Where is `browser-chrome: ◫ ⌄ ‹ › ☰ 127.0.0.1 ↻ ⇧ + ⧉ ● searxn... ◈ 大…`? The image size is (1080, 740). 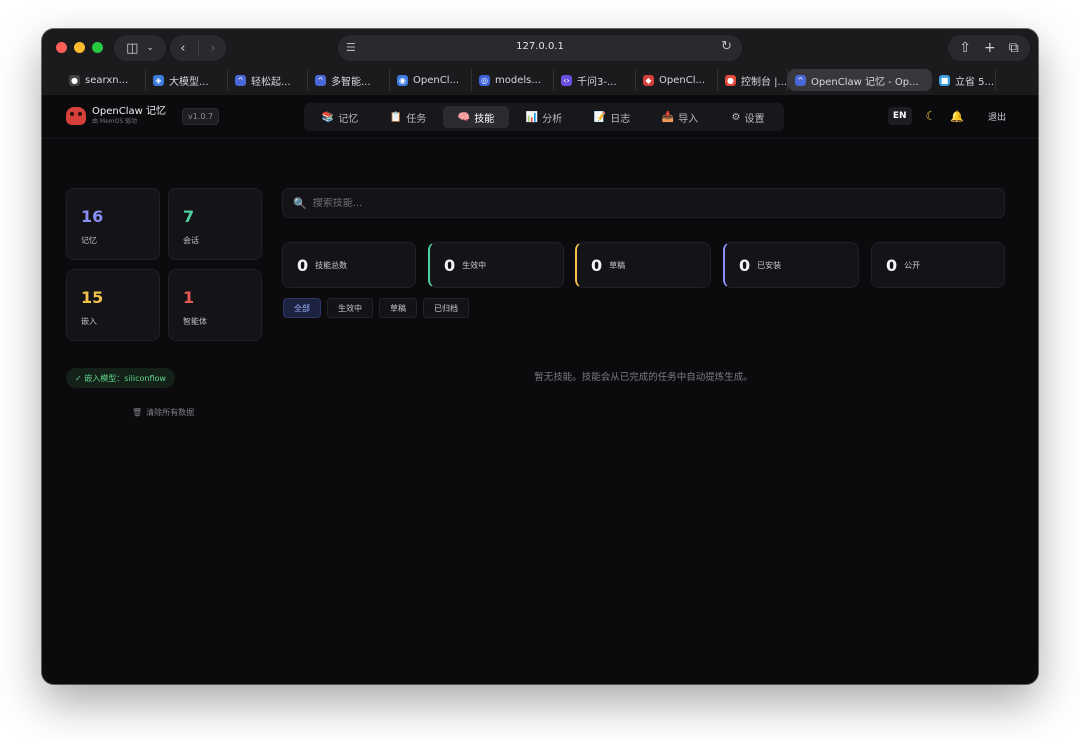 browser-chrome: ◫ ⌄ ‹ › ☰ 127.0.0.1 ↻ ⇧ + ⧉ ● searxn... ◈ 大… is located at coordinates (540, 62).